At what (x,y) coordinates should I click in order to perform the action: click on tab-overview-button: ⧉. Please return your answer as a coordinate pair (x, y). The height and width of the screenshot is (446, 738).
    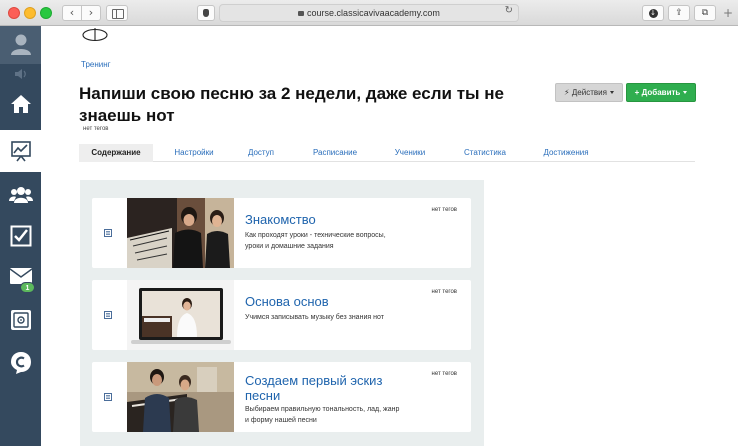
    Looking at the image, I should click on (705, 13).